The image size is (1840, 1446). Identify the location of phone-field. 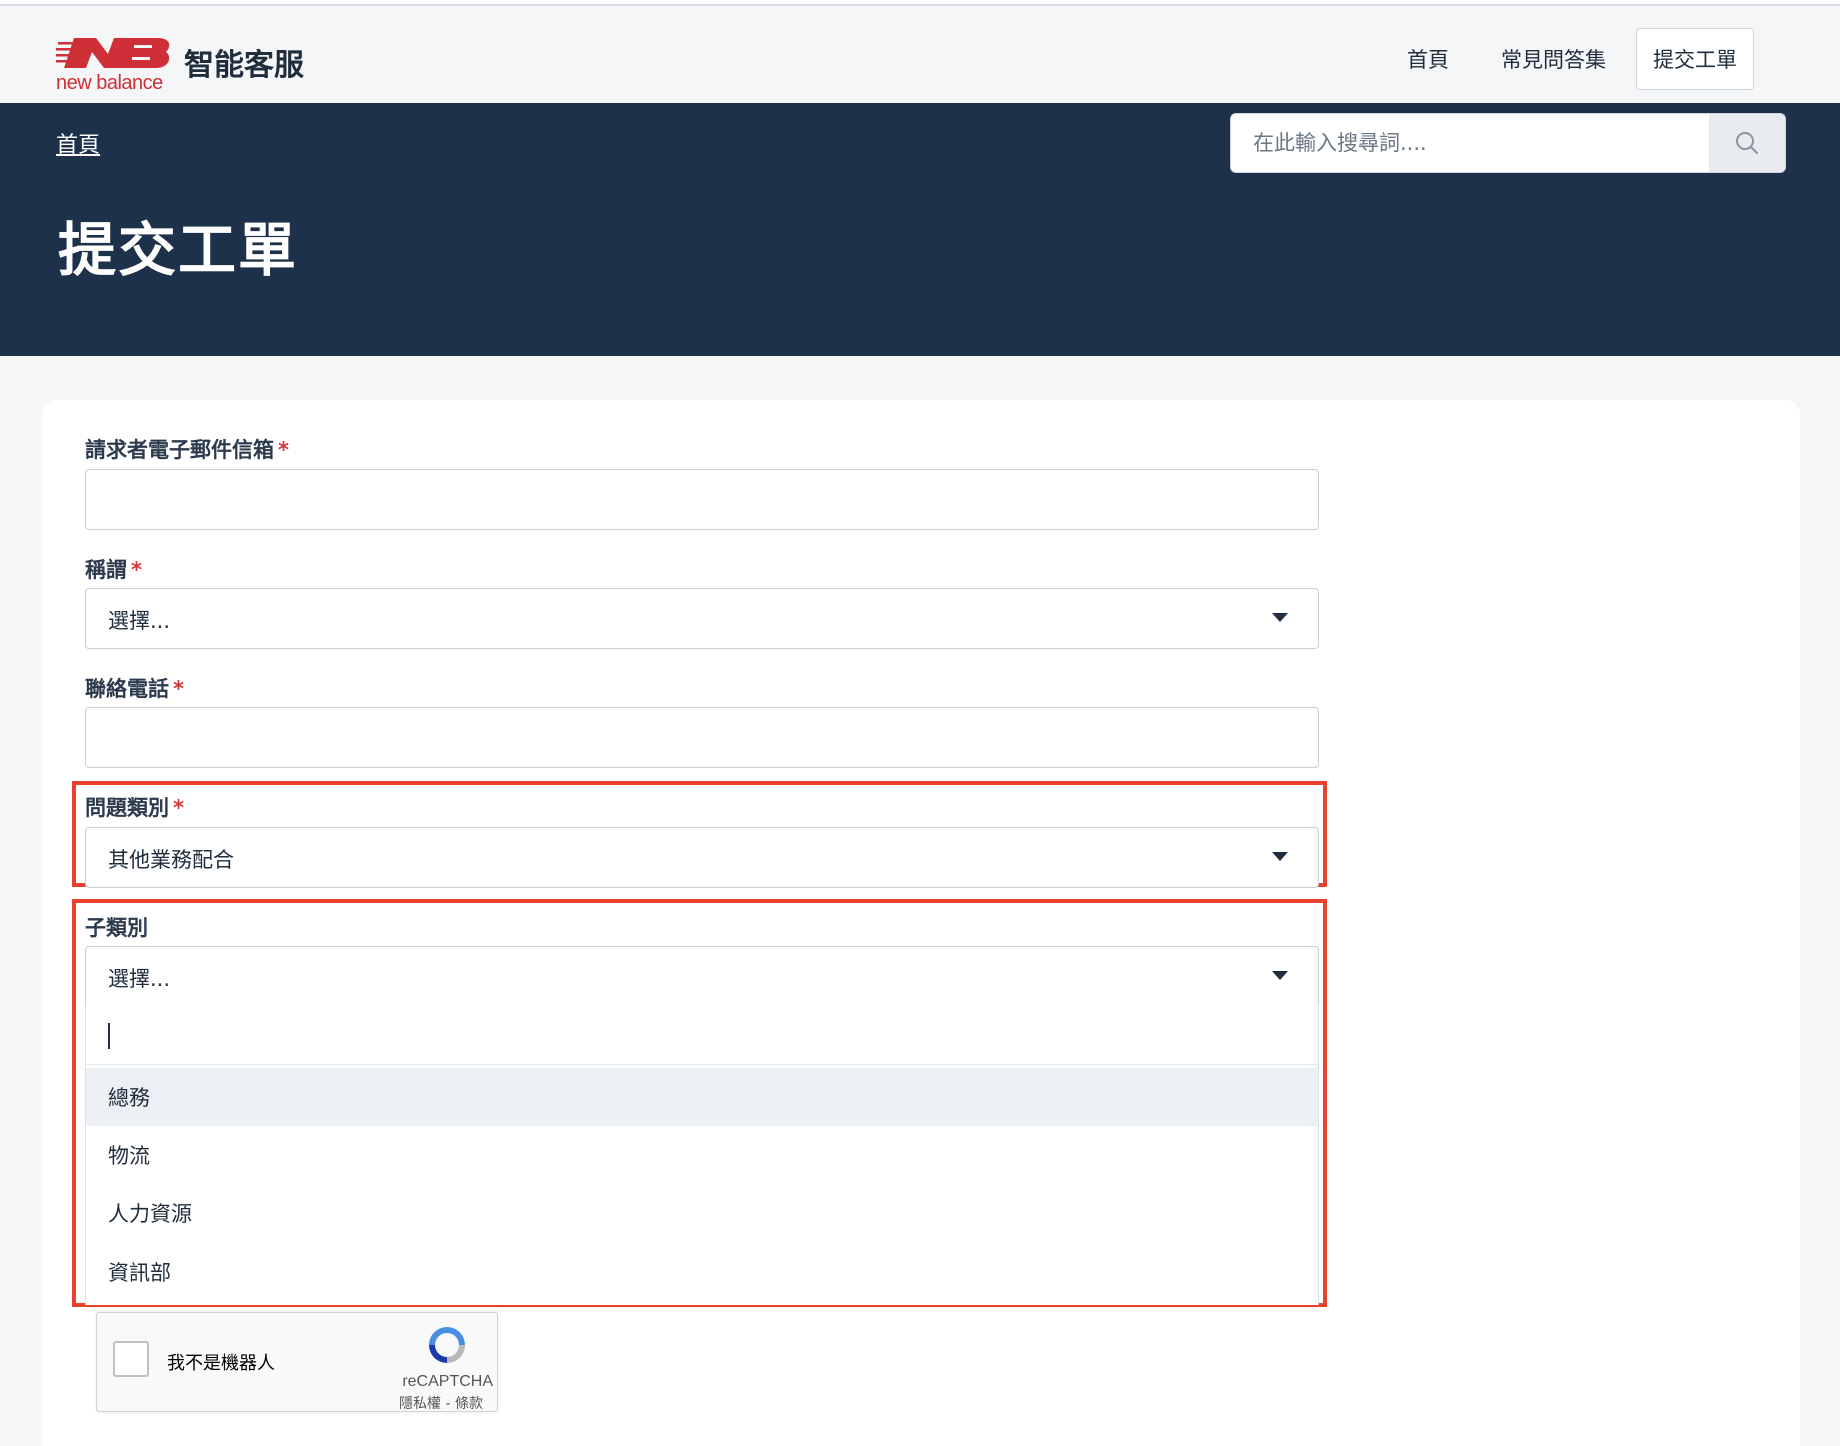
(702, 737).